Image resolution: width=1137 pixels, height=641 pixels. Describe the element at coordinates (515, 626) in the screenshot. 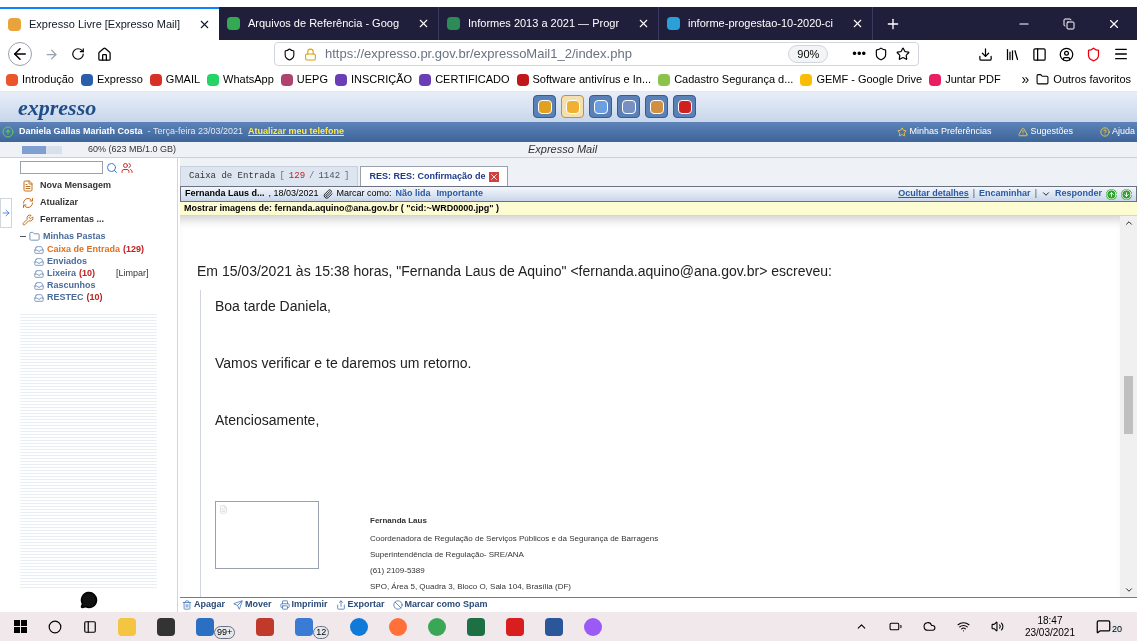

I see `acrobat-app-icon` at that location.